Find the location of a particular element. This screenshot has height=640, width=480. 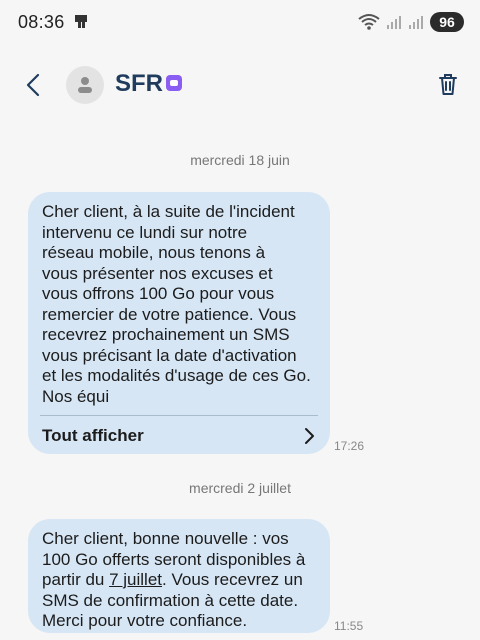

badge-icon is located at coordinates (174, 83).